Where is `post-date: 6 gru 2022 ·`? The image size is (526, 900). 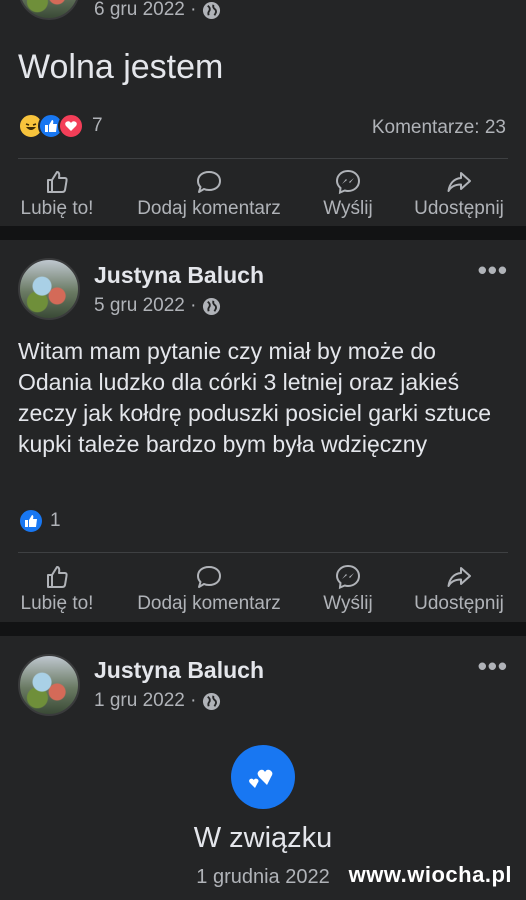
post-date: 6 gru 2022 · is located at coordinates (145, 10).